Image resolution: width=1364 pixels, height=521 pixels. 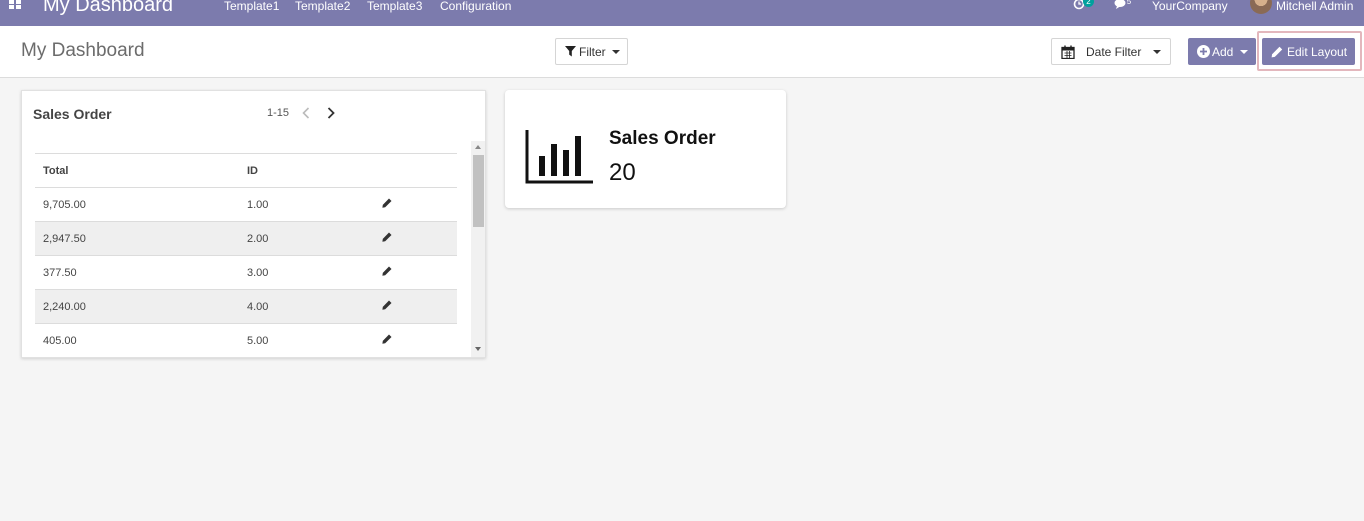 What do you see at coordinates (415, 170) in the screenshot?
I see `column-header-actions` at bounding box center [415, 170].